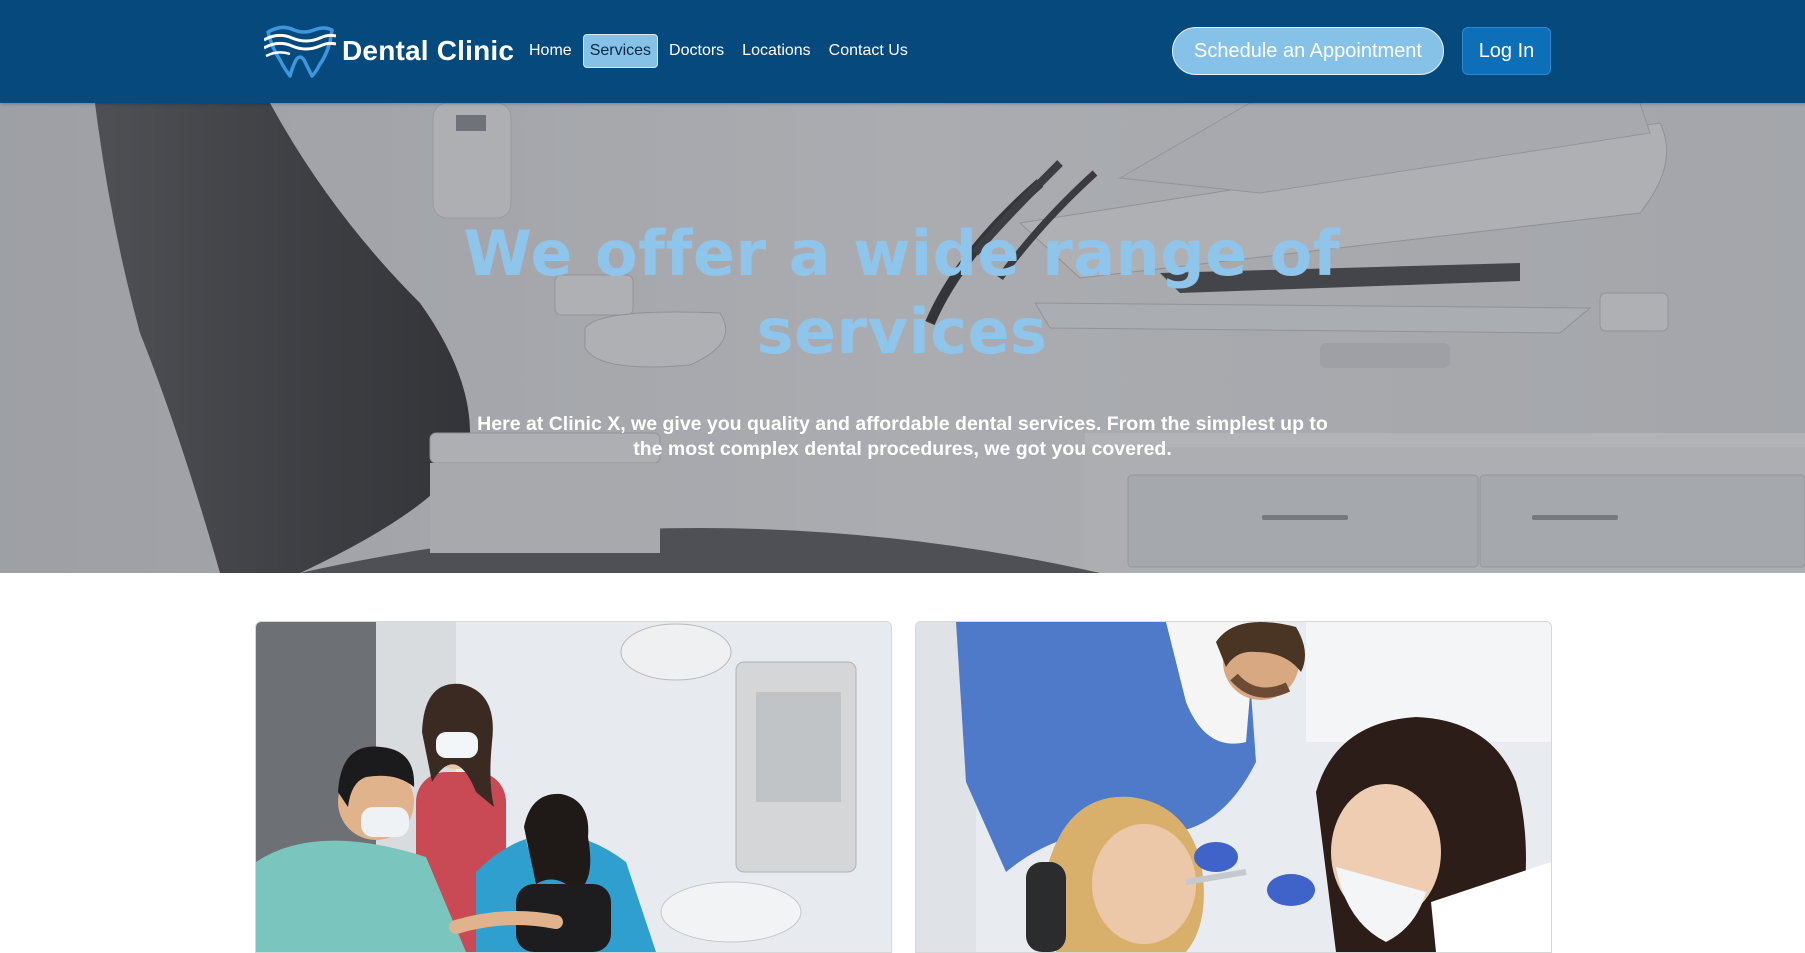 The width and height of the screenshot is (1805, 953). Describe the element at coordinates (1308, 51) in the screenshot. I see `schedule-appointment-button: Schedule an Appointment` at that location.